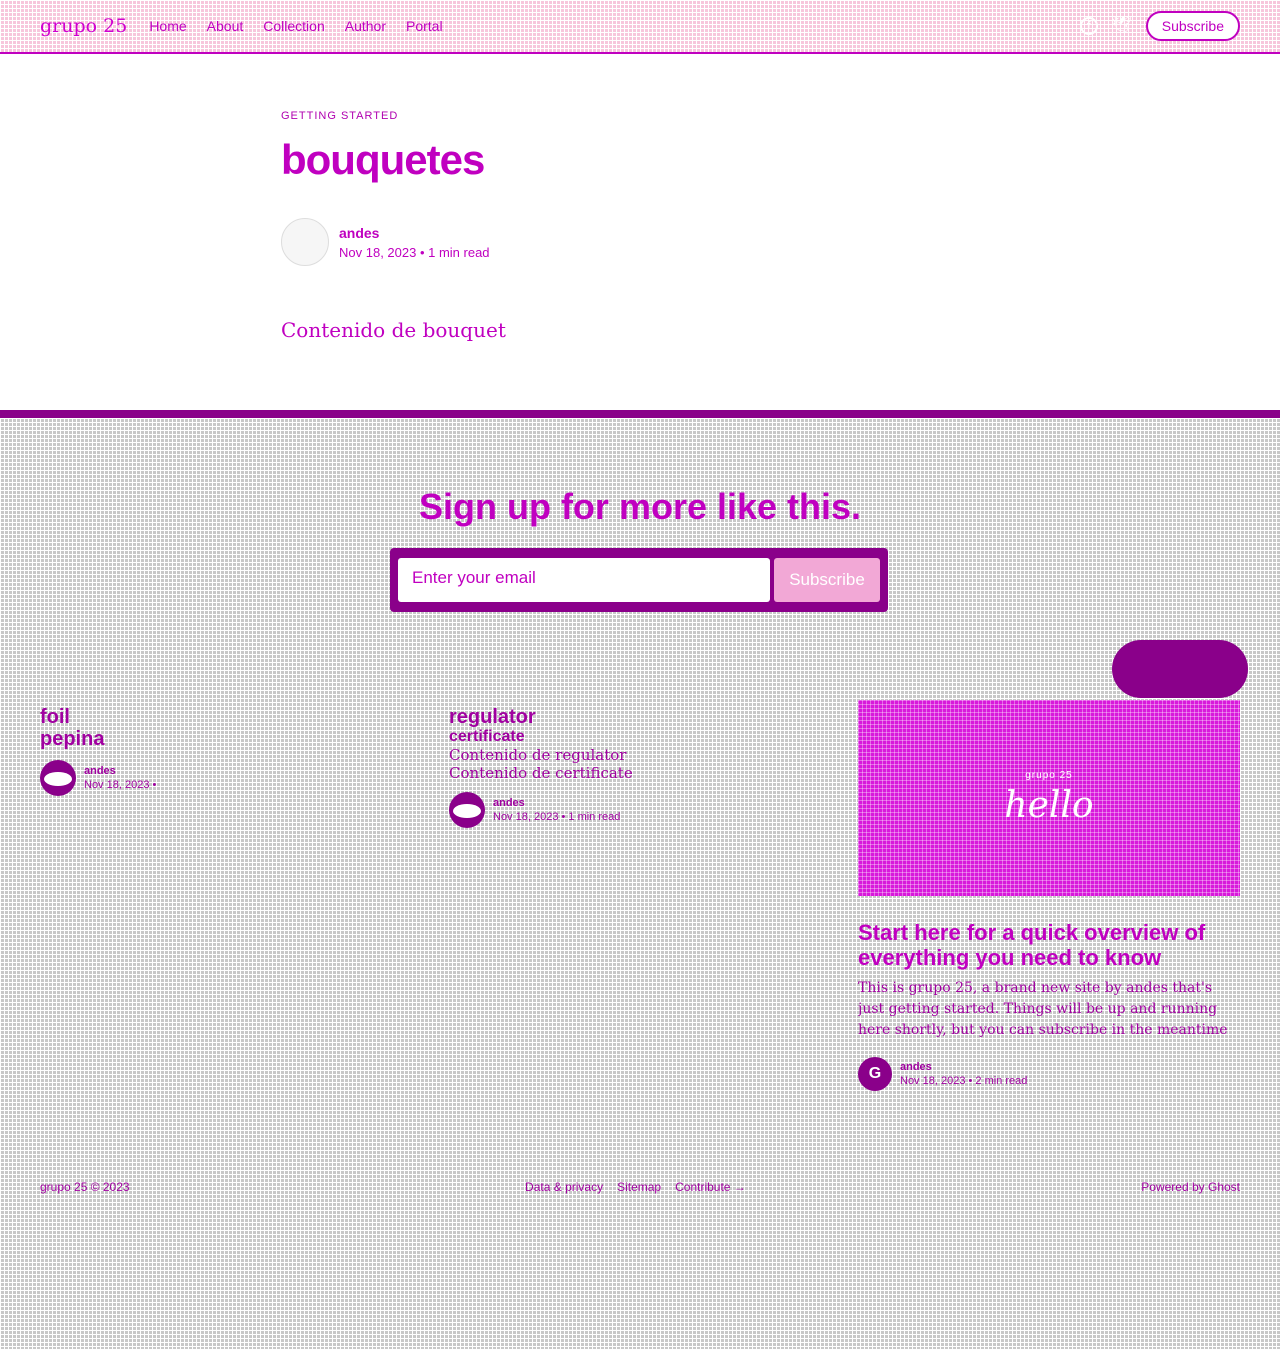 The width and height of the screenshot is (1280, 1349). Describe the element at coordinates (634, 810) in the screenshot. I see `post-card-author: andes Nov 18, 2023 • 1 min read` at that location.